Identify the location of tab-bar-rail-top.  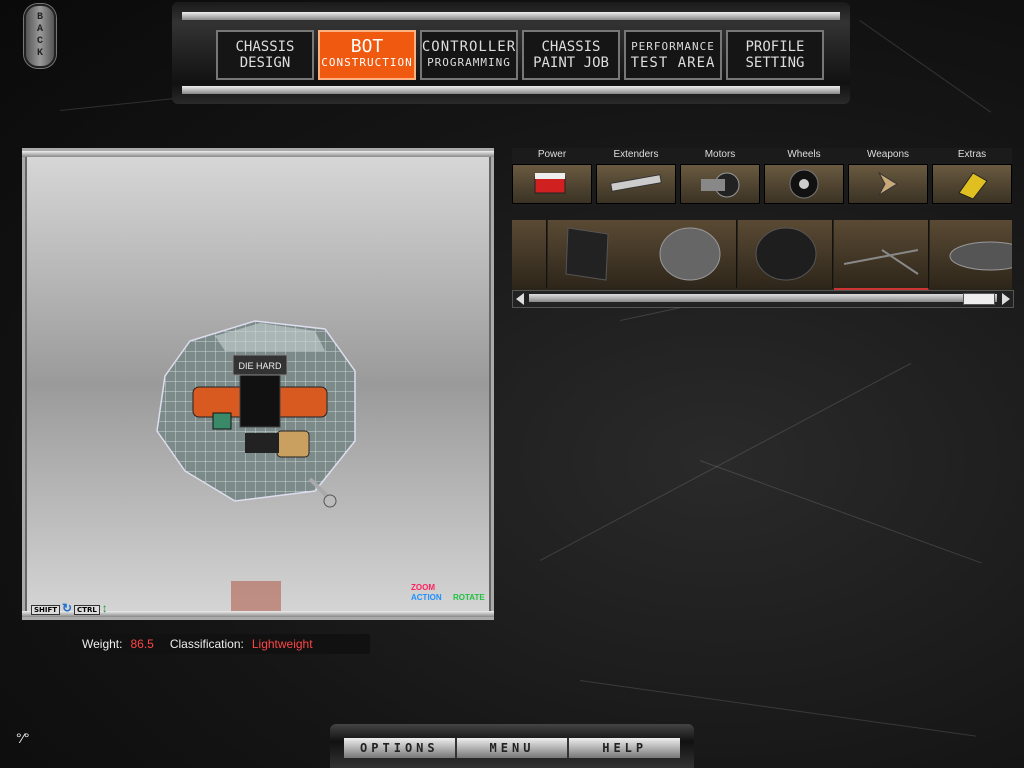
(511, 16).